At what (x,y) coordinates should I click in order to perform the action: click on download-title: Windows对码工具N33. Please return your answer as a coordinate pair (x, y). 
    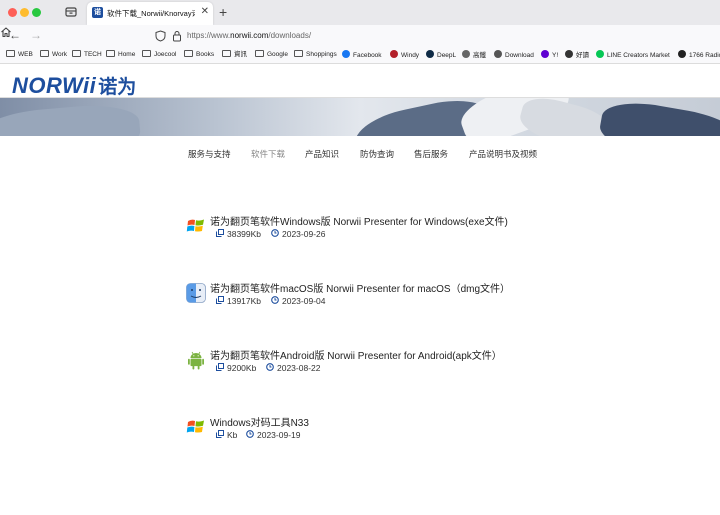
    Looking at the image, I should click on (259, 421).